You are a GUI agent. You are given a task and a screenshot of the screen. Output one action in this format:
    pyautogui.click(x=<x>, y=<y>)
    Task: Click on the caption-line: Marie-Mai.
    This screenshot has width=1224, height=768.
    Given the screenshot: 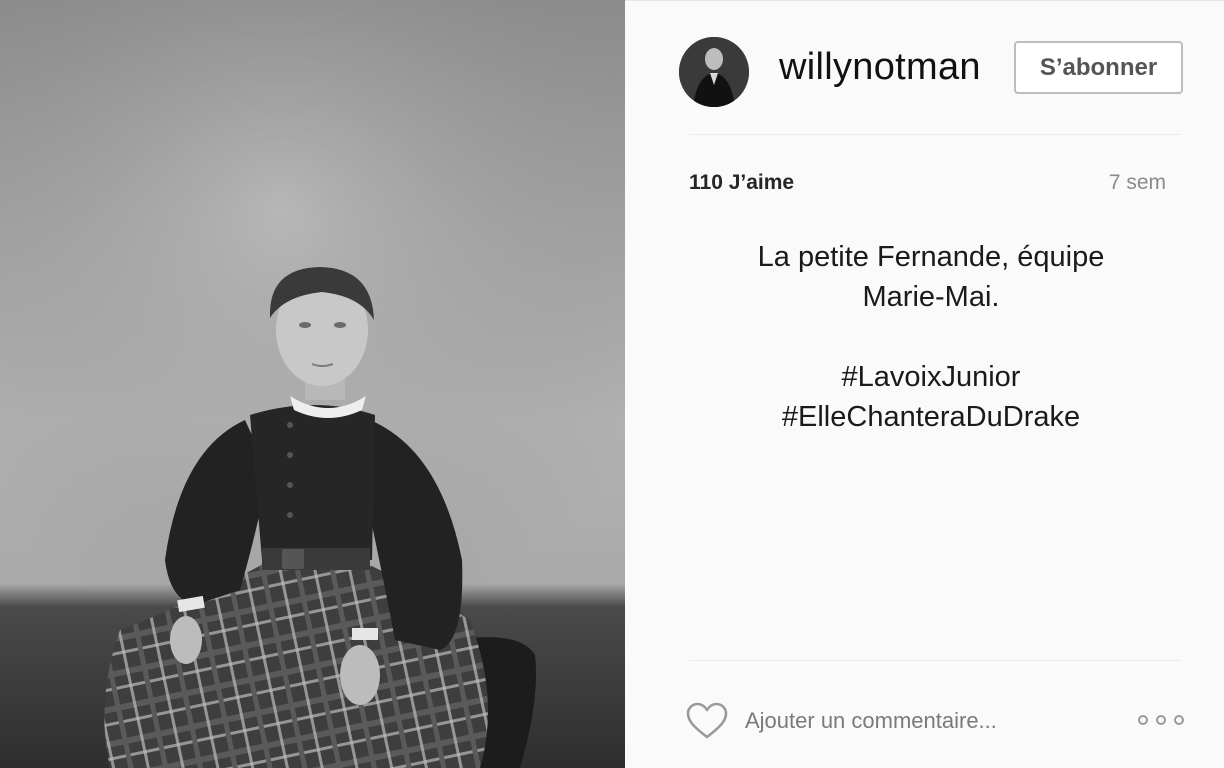 What is the action you would take?
    pyautogui.click(x=931, y=297)
    